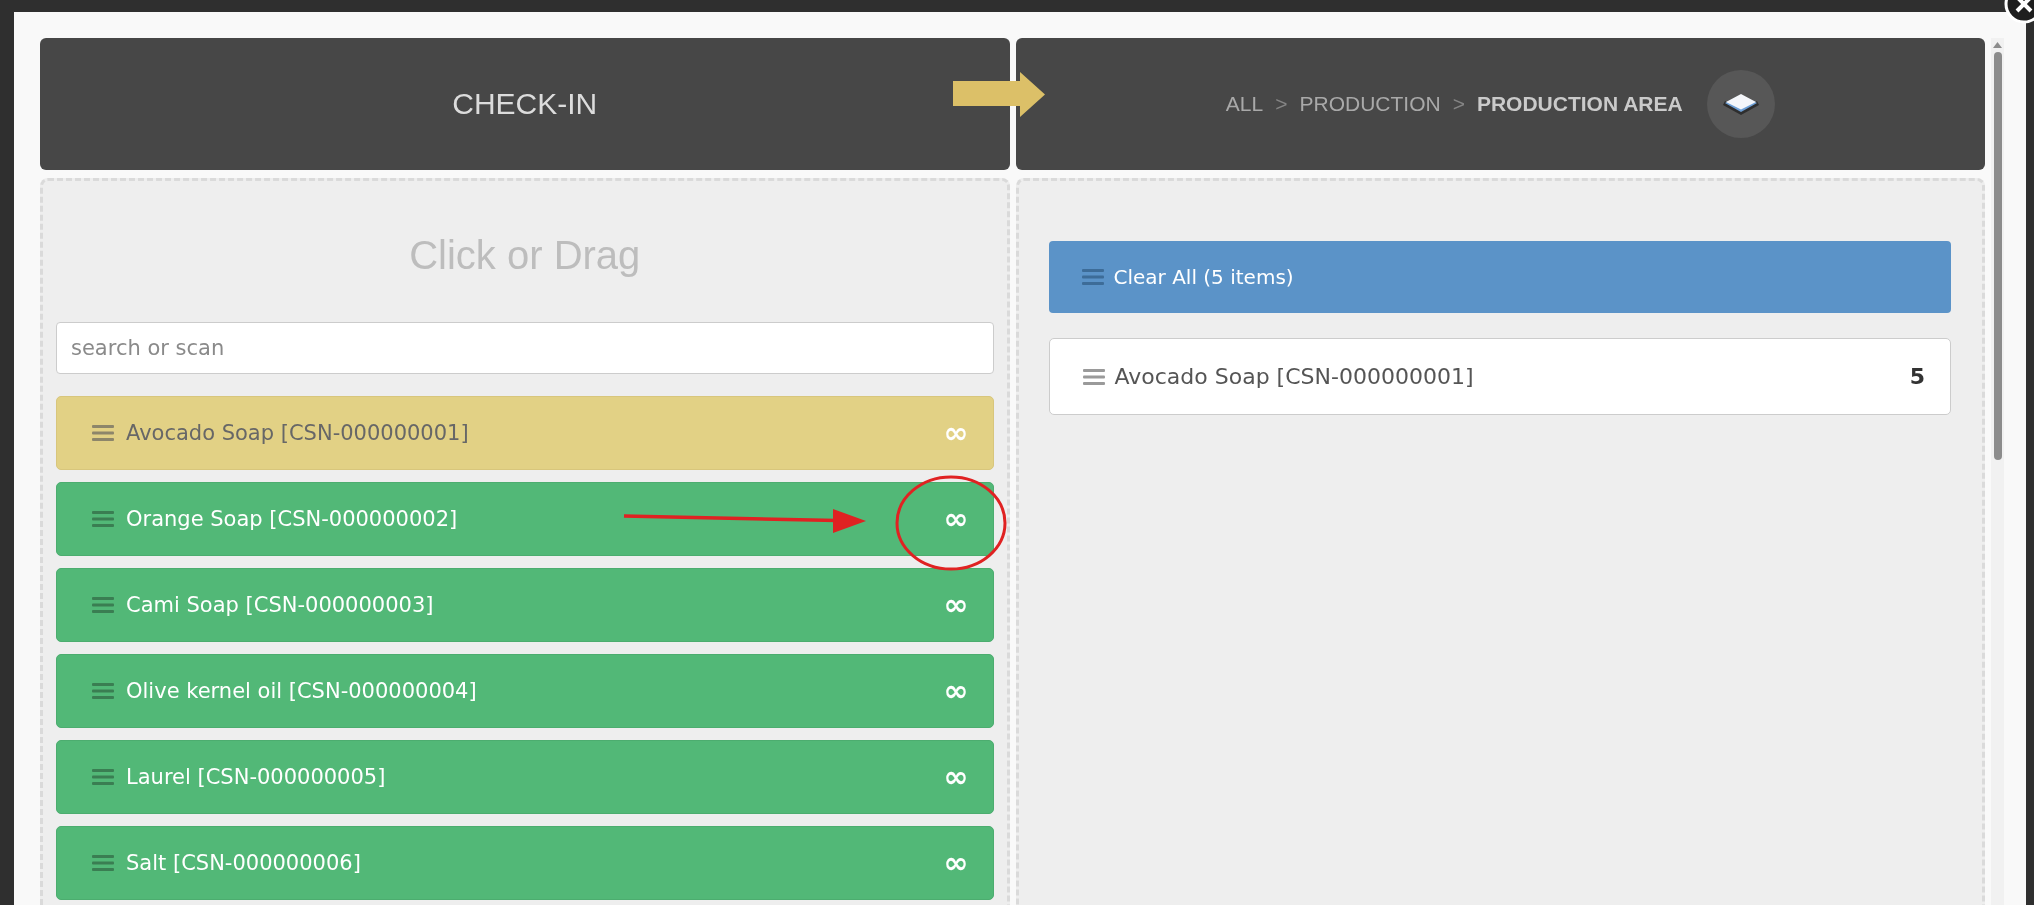 This screenshot has height=905, width=2034. What do you see at coordinates (1499, 277) in the screenshot?
I see `clear-all-button: Clear All (5 items)` at bounding box center [1499, 277].